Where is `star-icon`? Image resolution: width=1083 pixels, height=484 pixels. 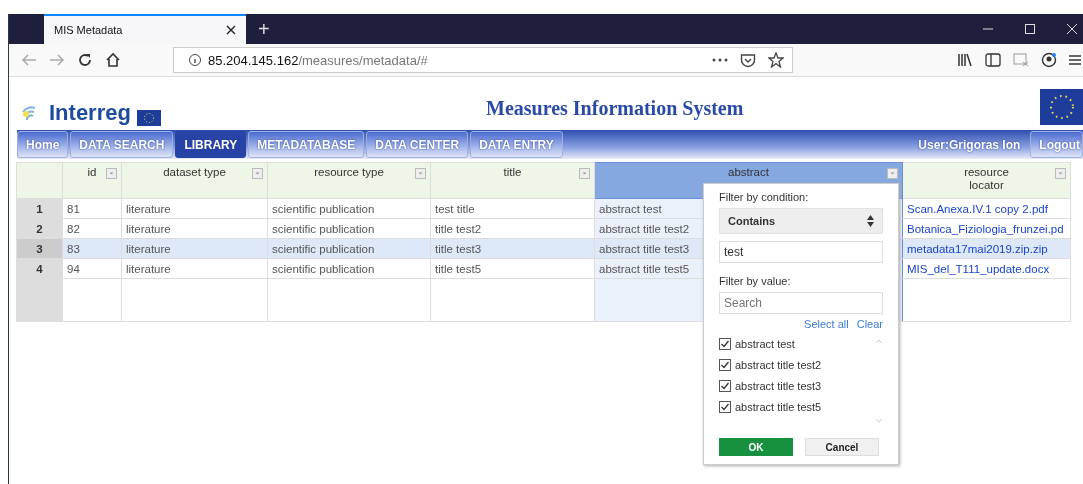 star-icon is located at coordinates (776, 60).